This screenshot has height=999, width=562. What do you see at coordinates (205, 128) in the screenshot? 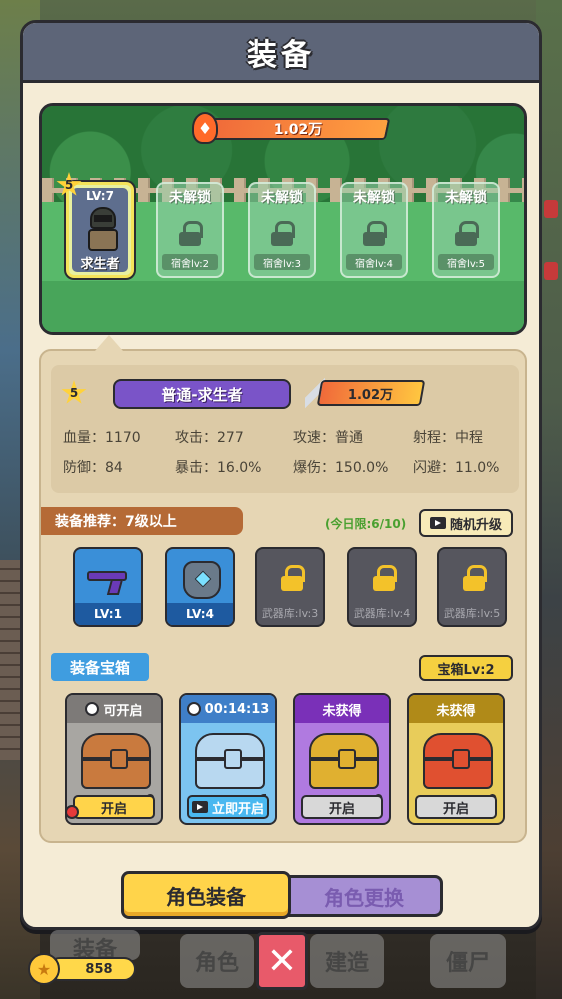
I see `flame-icon: ♦` at bounding box center [205, 128].